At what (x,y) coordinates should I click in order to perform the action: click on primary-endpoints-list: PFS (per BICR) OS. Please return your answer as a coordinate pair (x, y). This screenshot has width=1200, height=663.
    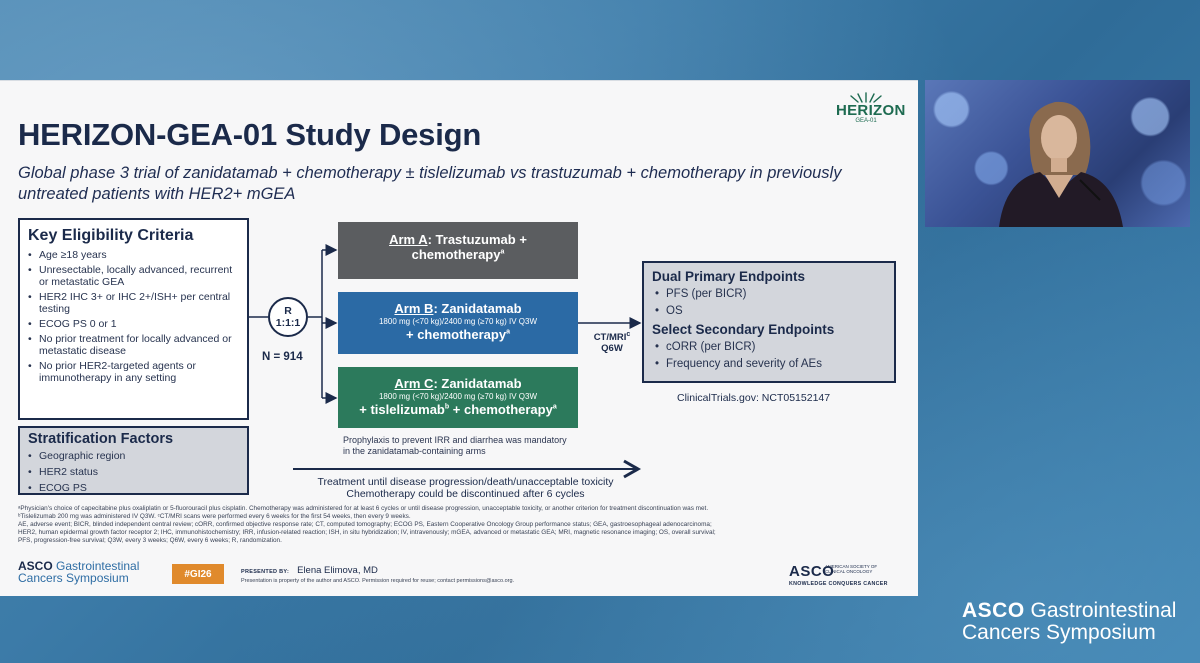
    Looking at the image, I should click on (769, 302).